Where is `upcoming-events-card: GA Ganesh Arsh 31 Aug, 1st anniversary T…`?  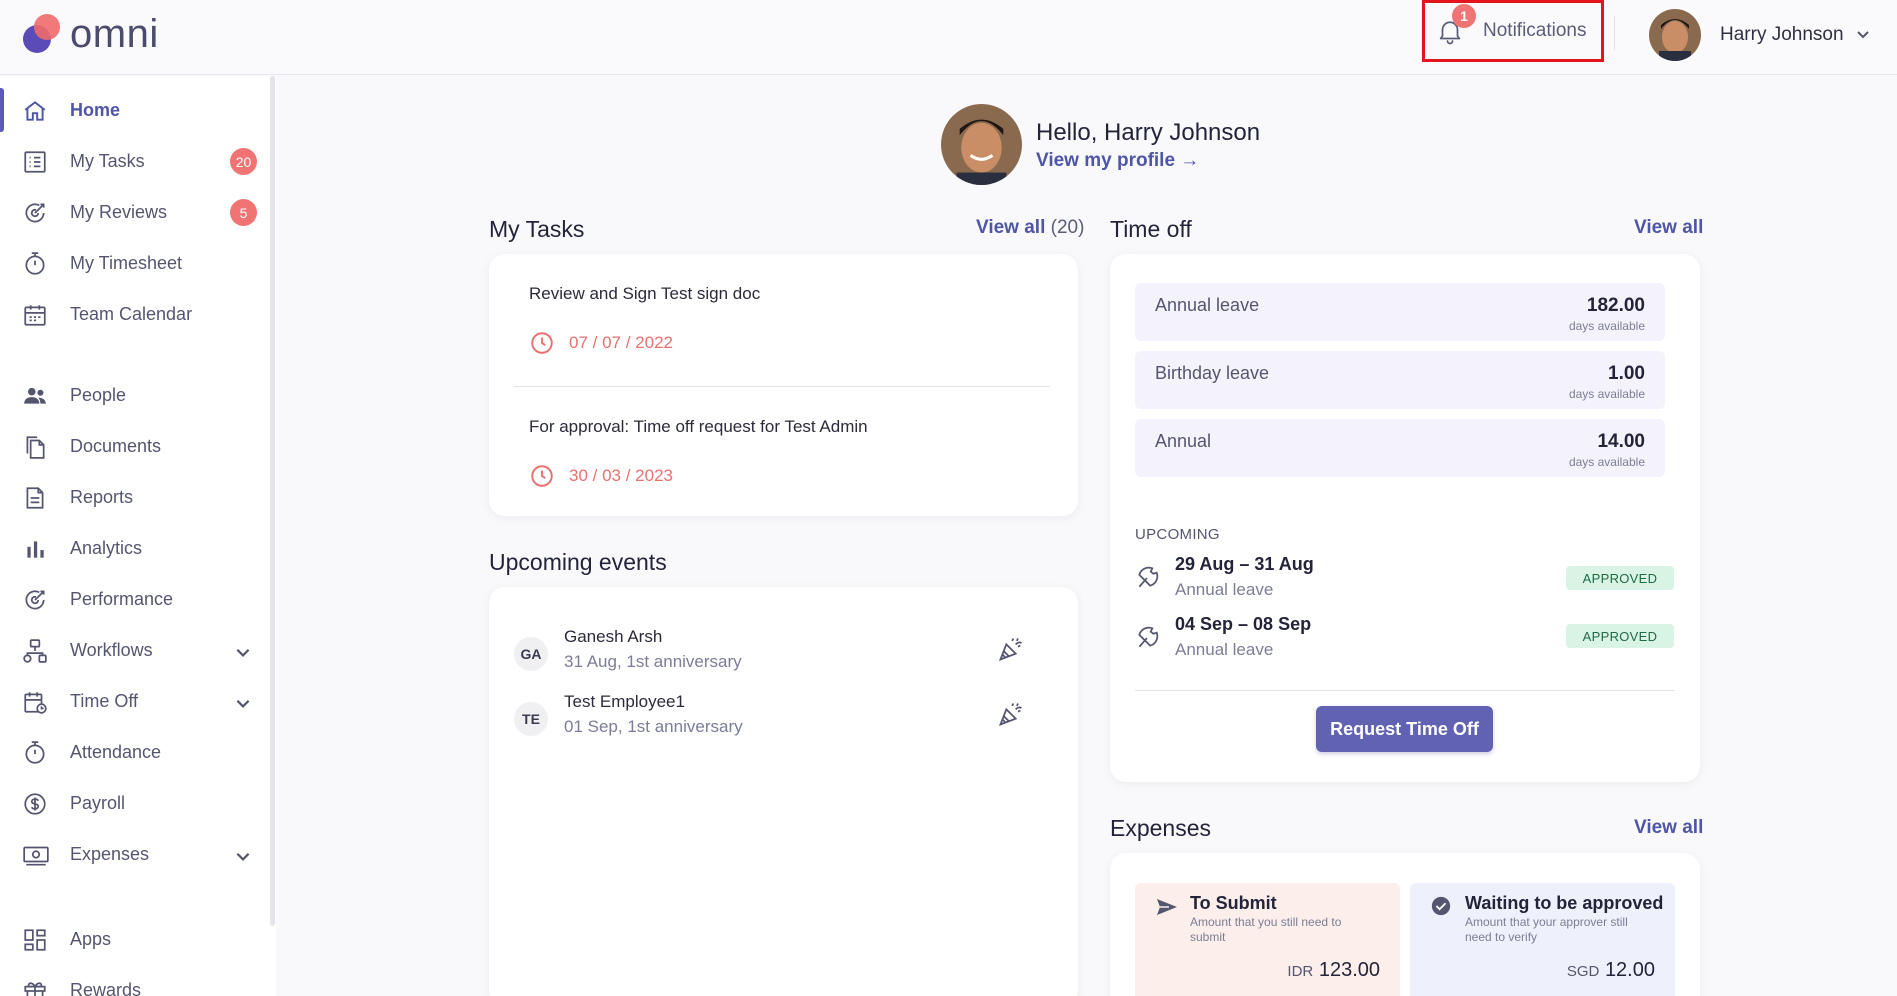
upcoming-events-card: GA Ganesh Arsh 31 Aug, 1st anniversary T… is located at coordinates (783, 791).